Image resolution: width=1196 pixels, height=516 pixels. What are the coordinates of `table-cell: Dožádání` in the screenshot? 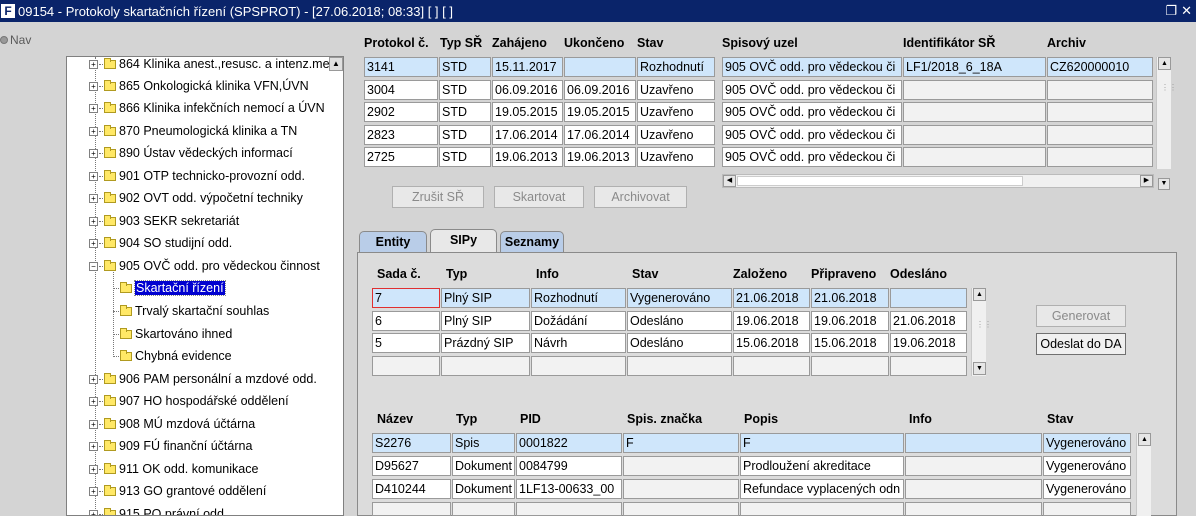 It's located at (578, 321).